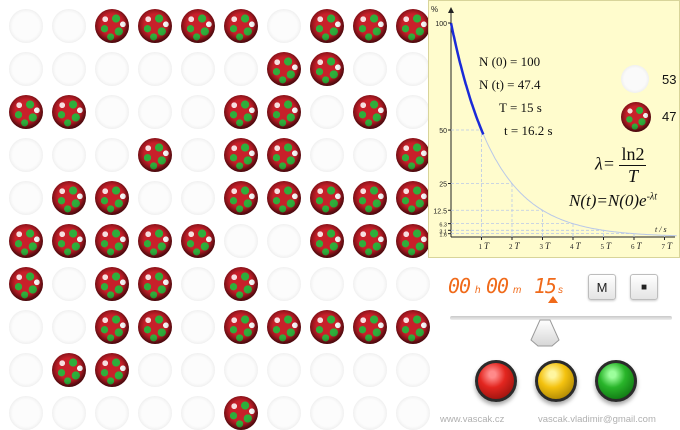 The width and height of the screenshot is (680, 430). What do you see at coordinates (669, 79) in the screenshot?
I see `decayed-count: 53` at bounding box center [669, 79].